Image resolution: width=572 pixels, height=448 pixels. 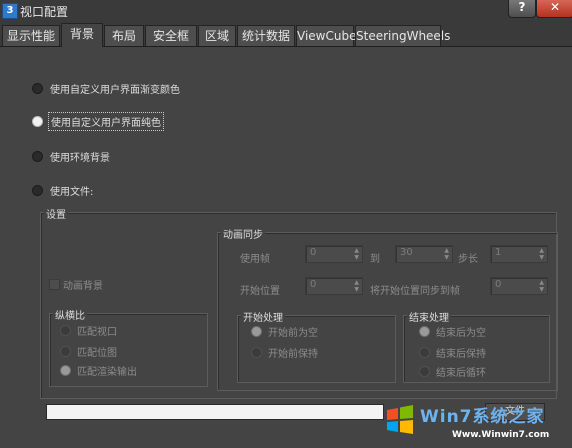 I want to click on radio-label-blank-after-end: 结束后为空, so click(x=461, y=333).